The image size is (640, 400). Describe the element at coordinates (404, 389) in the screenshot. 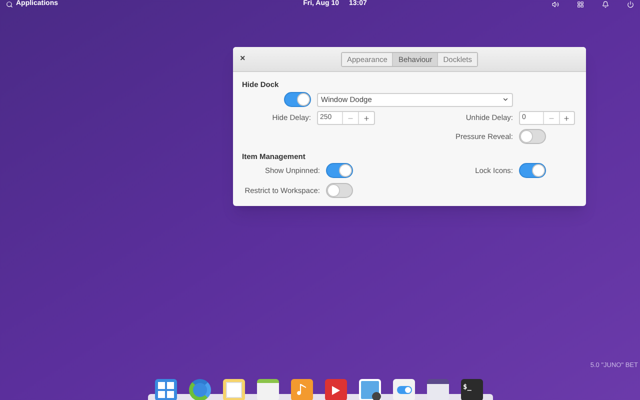

I see `toggle-icon` at that location.